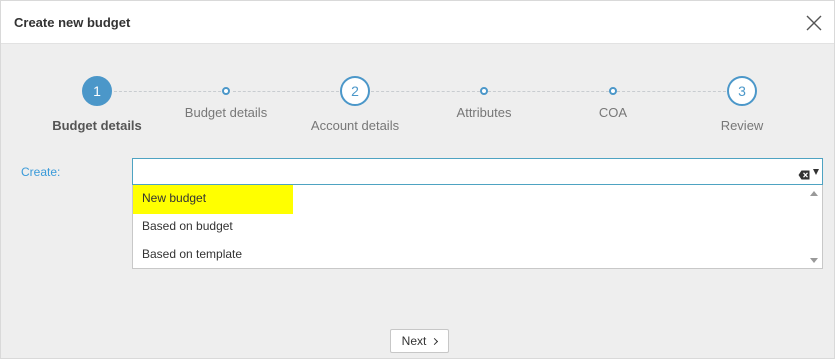 The image size is (835, 359). What do you see at coordinates (226, 112) in the screenshot?
I see `substep-label-budget-details: Budget details` at bounding box center [226, 112].